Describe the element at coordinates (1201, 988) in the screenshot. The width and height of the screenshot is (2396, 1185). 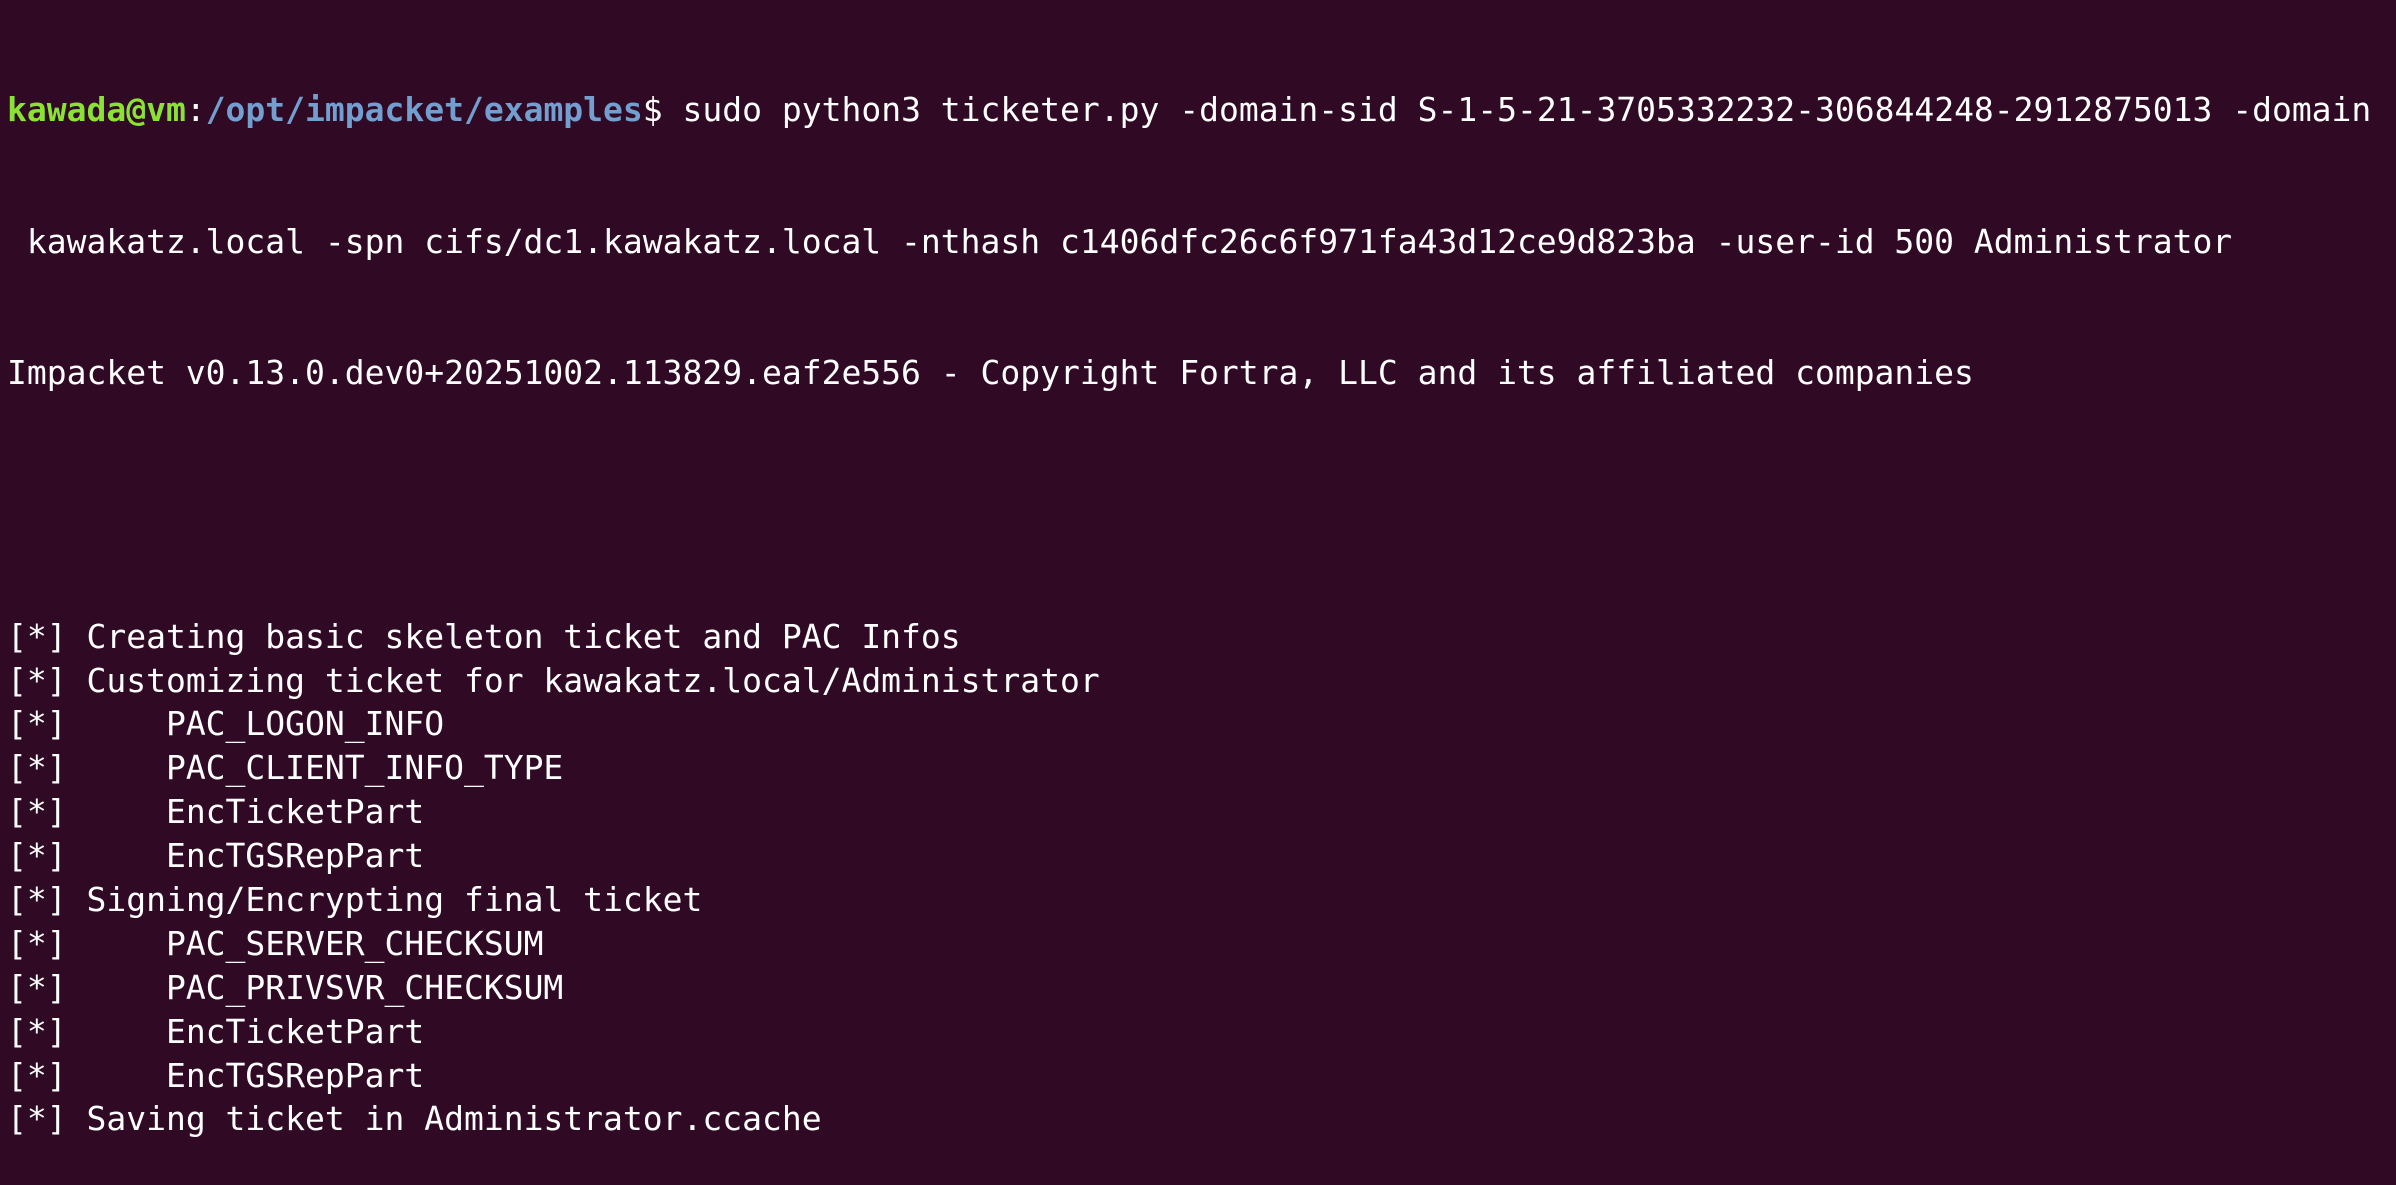
I see `output-line: [*] PAC_PRIVSVR_CHECKSUM` at that location.